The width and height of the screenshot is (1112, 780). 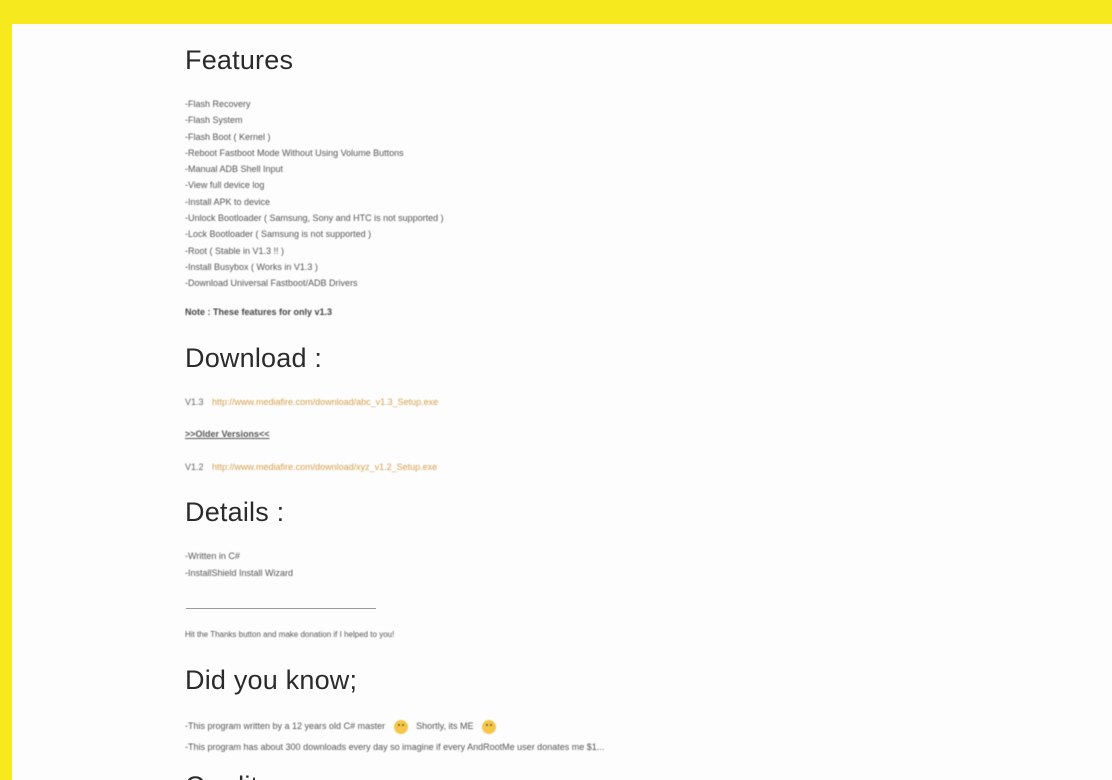 What do you see at coordinates (239, 60) in the screenshot?
I see `features-heading: Features` at bounding box center [239, 60].